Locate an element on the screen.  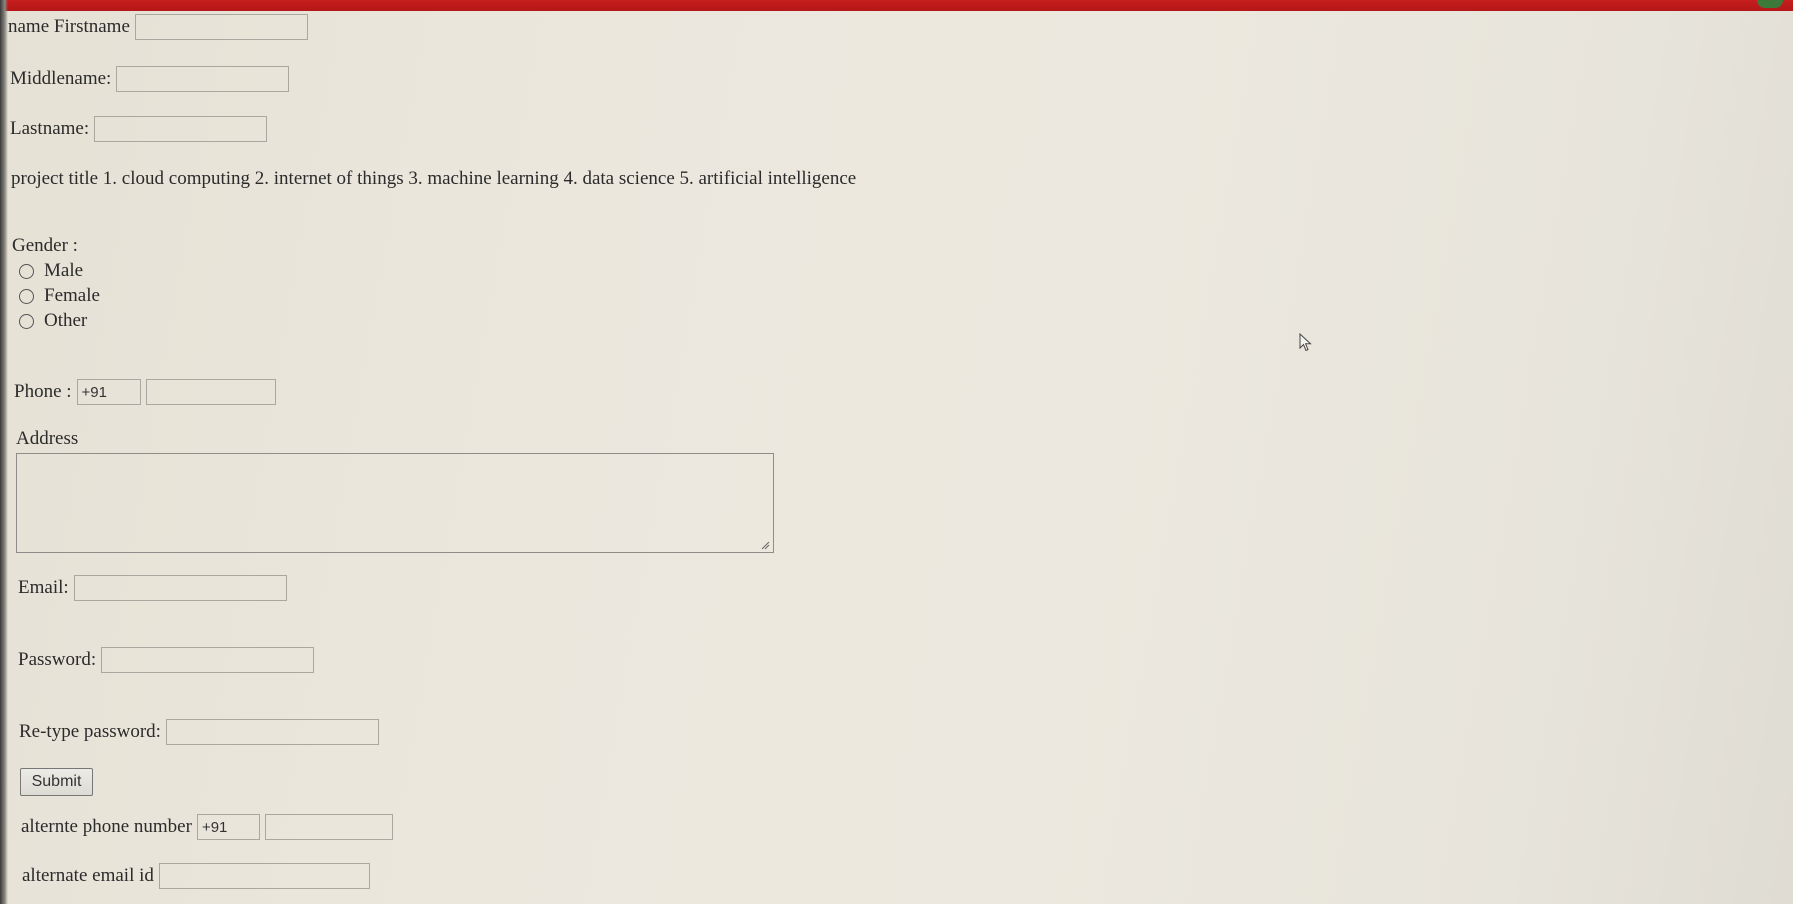
phone-row: Phone : is located at coordinates (145, 392).